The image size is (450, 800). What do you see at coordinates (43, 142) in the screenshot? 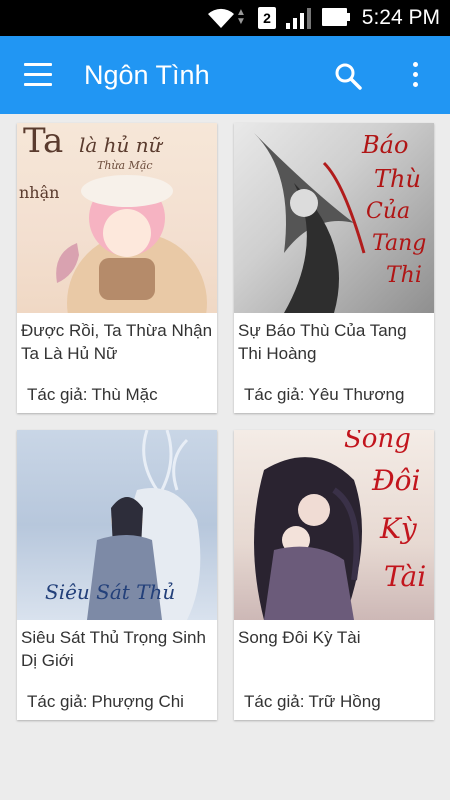
I see `cover-title-text: Ta` at bounding box center [43, 142].